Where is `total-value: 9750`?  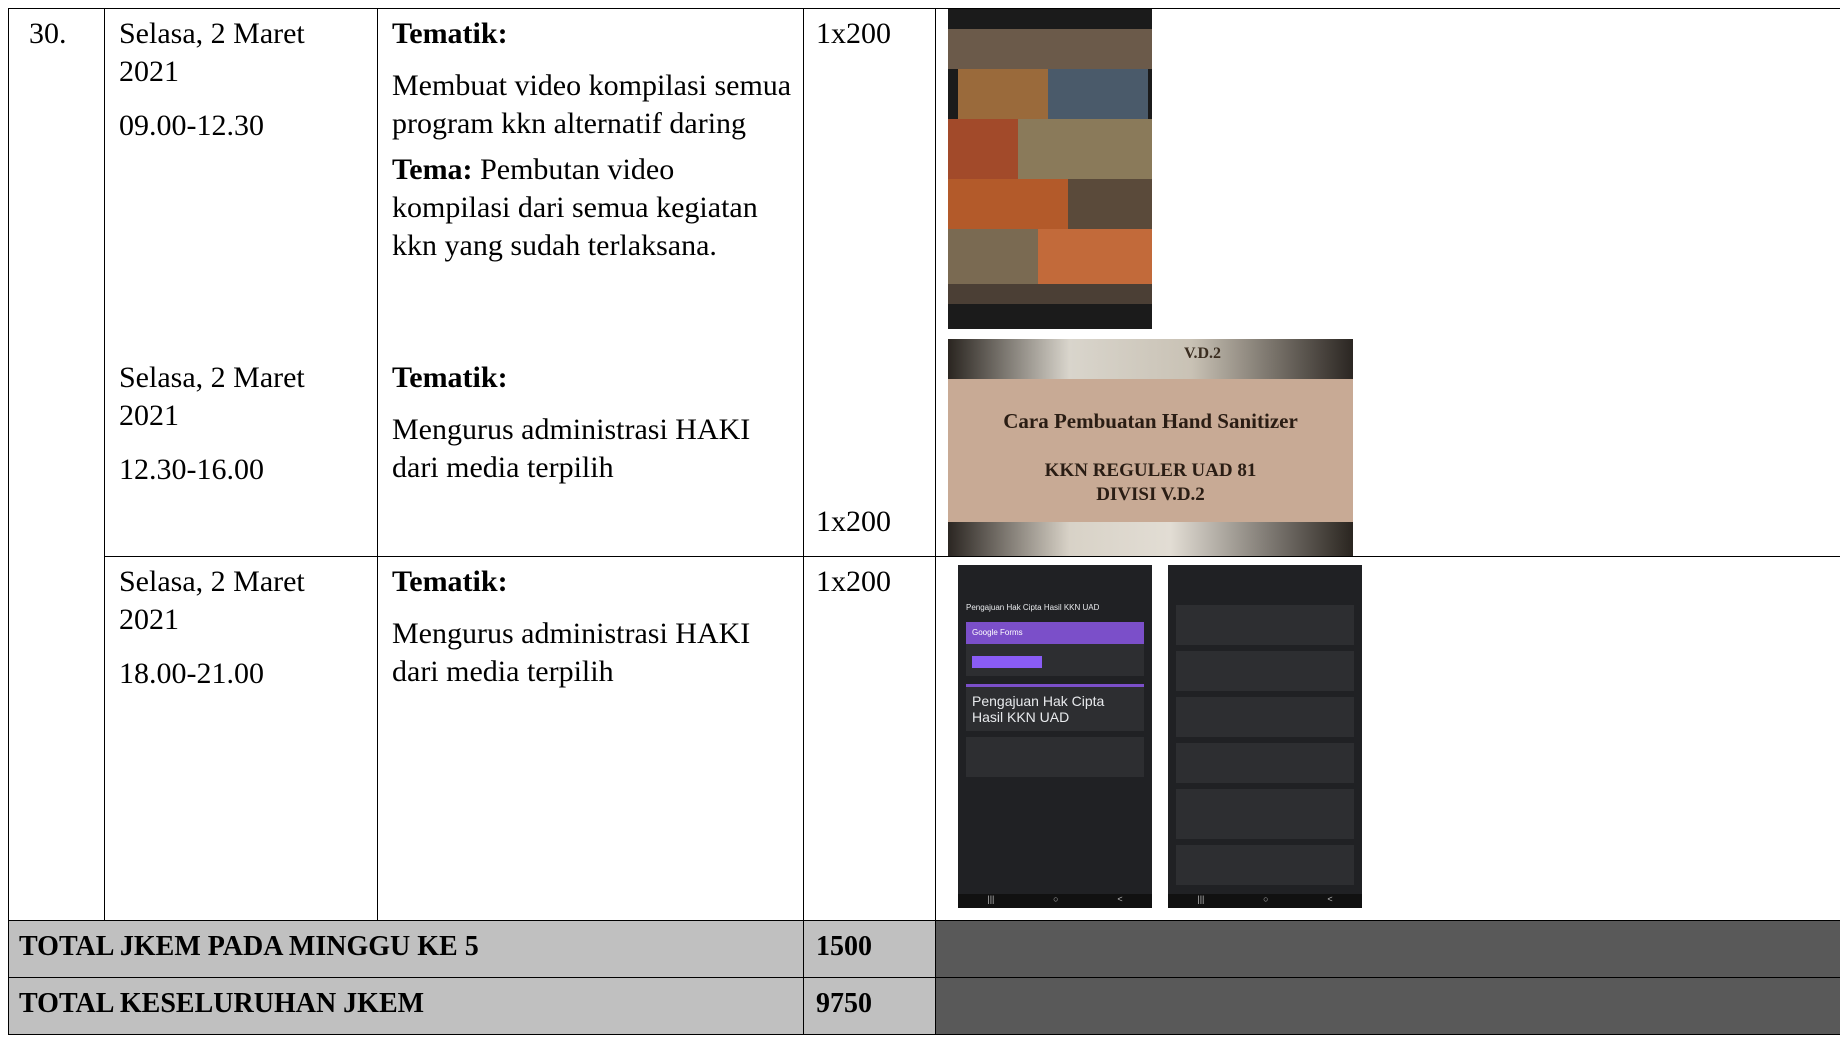 total-value: 9750 is located at coordinates (869, 1006).